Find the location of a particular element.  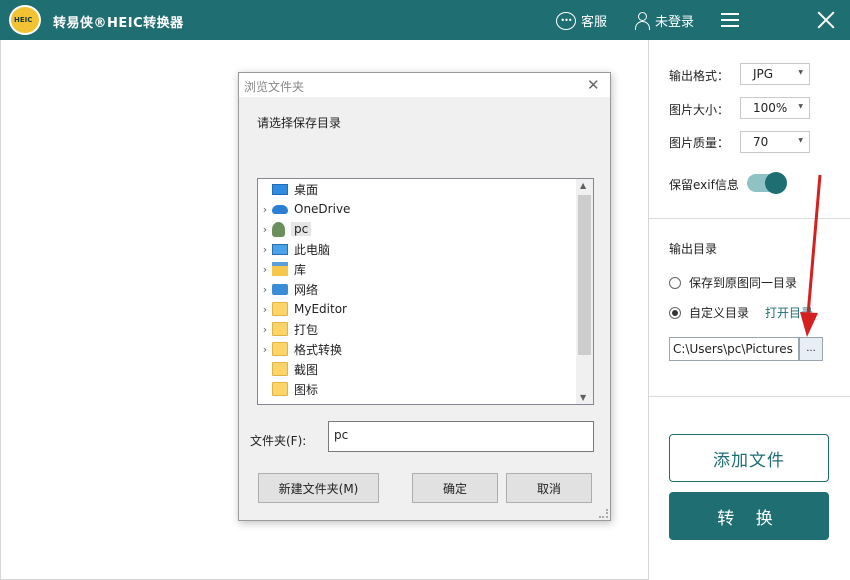

dialog-close-icon: ✕ is located at coordinates (593, 85).